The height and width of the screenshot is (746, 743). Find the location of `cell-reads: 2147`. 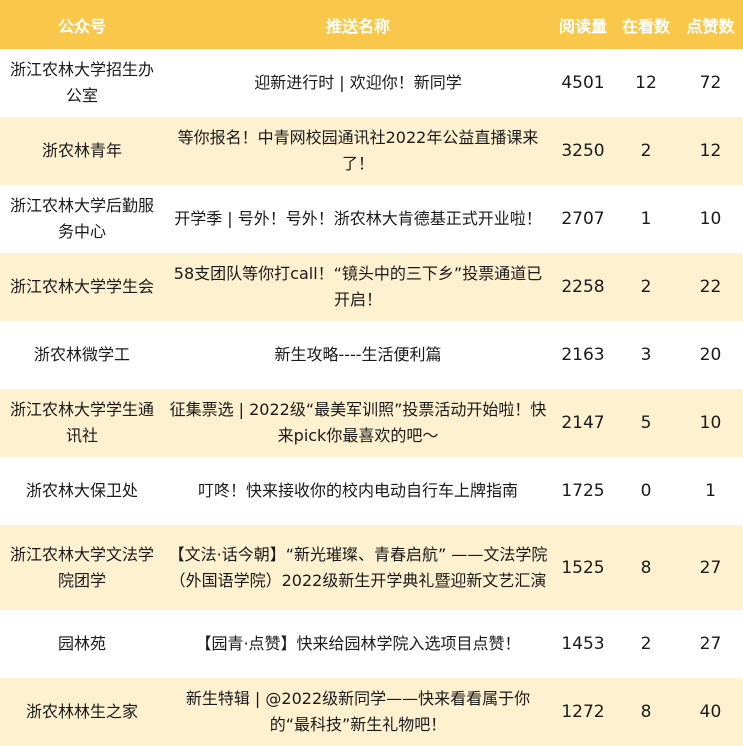

cell-reads: 2147 is located at coordinates (583, 423).